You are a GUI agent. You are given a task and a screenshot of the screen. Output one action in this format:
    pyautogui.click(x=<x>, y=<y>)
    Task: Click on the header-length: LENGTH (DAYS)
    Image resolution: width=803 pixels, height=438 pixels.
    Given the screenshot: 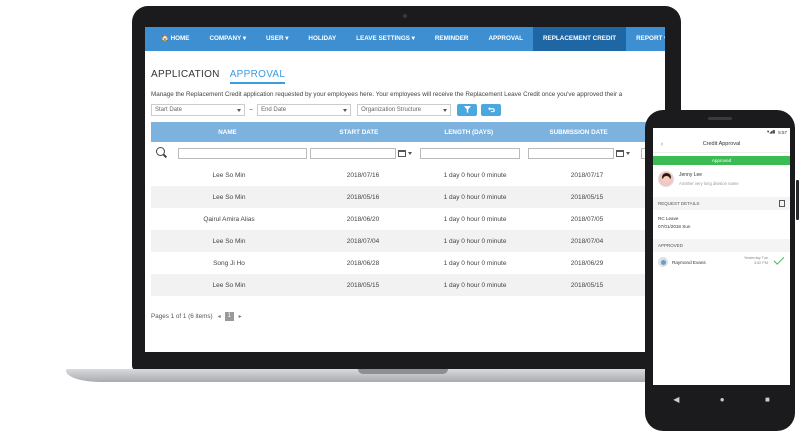 What is the action you would take?
    pyautogui.click(x=469, y=132)
    